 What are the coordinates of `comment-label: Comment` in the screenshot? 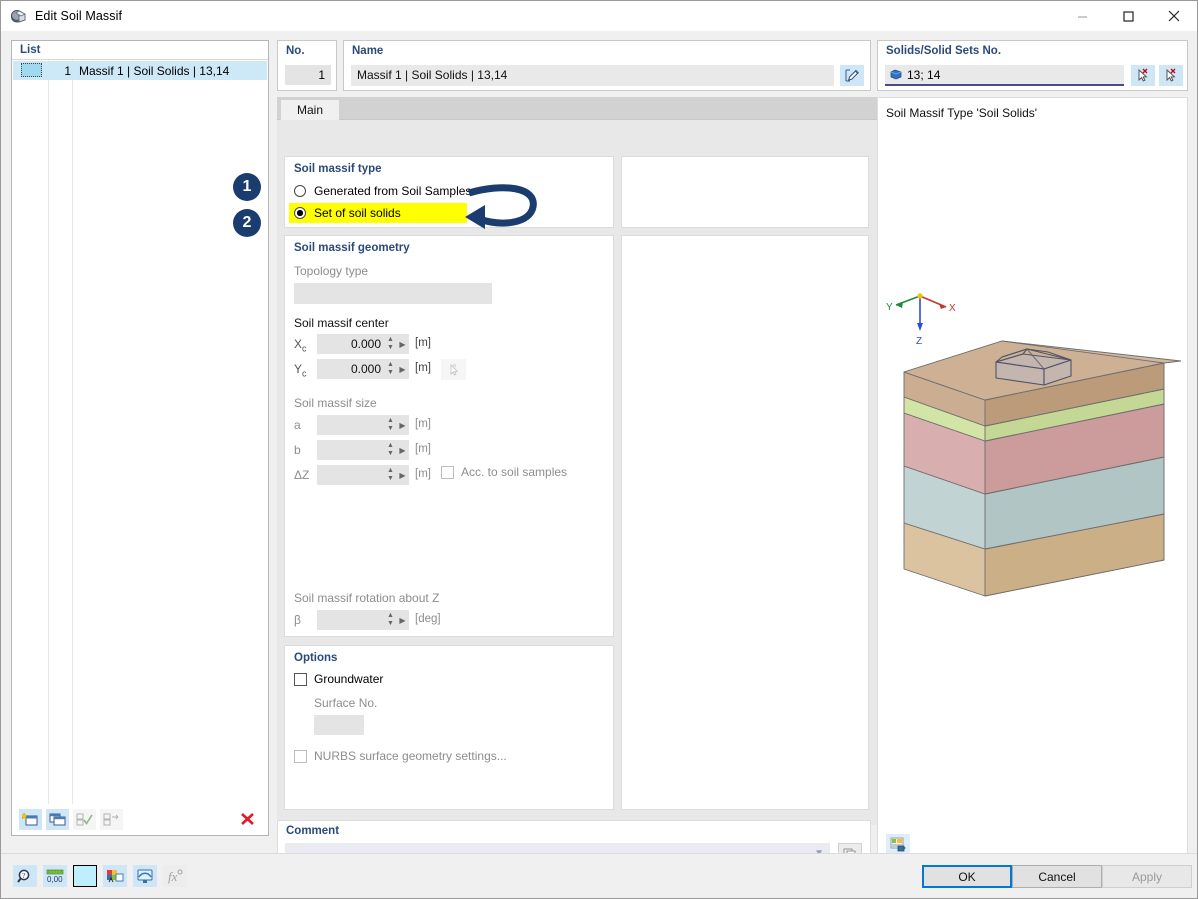 It's located at (313, 831).